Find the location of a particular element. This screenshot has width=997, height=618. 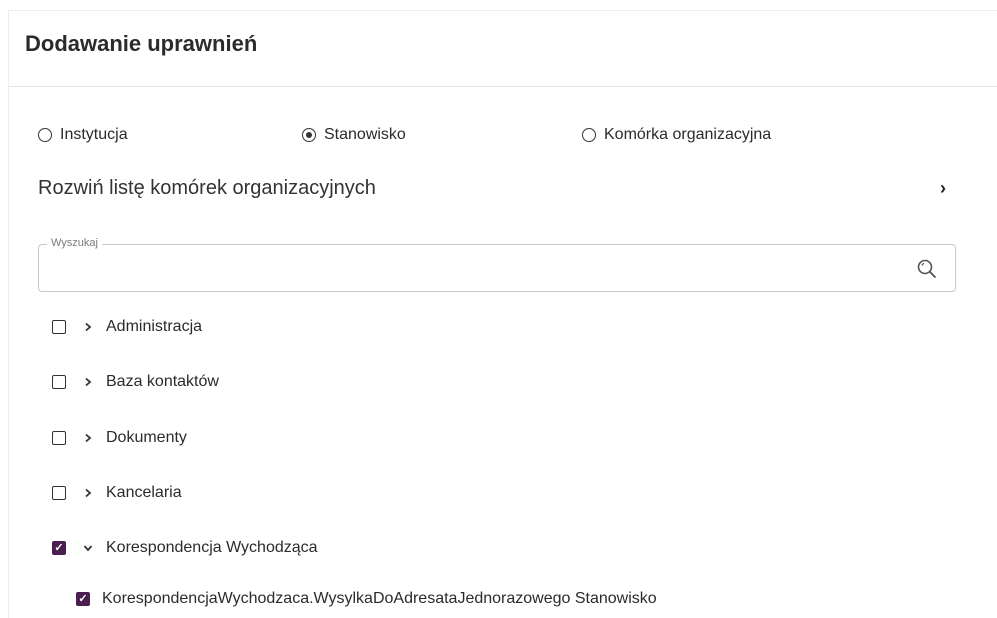

radio-komorka: Komórka organizacyjna is located at coordinates (676, 135).